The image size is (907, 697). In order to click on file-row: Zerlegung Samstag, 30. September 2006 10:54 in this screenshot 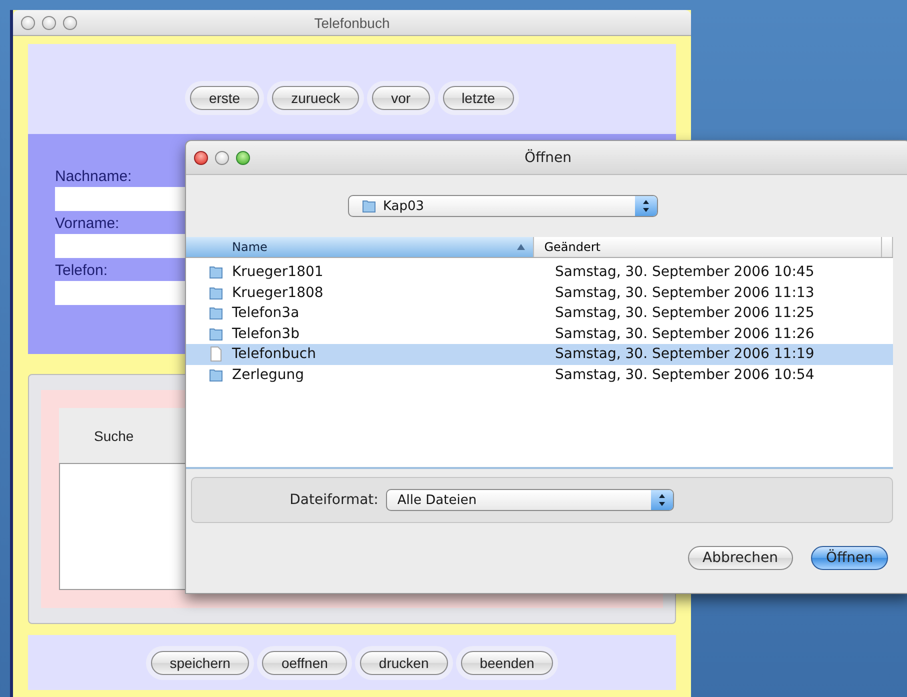, I will do `click(539, 374)`.